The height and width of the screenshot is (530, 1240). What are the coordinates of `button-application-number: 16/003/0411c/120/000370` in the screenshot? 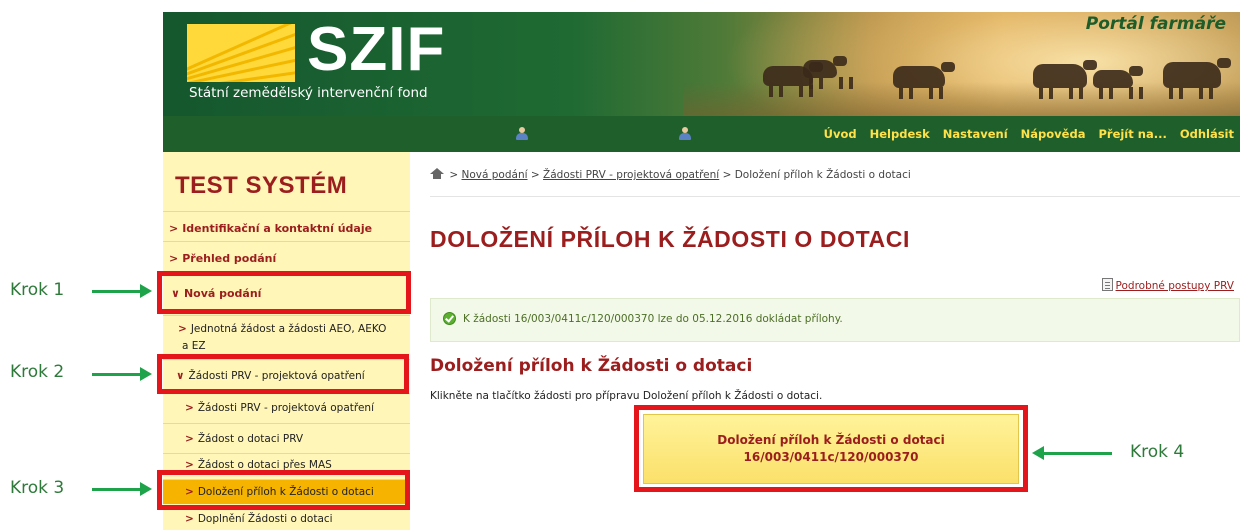 It's located at (831, 457).